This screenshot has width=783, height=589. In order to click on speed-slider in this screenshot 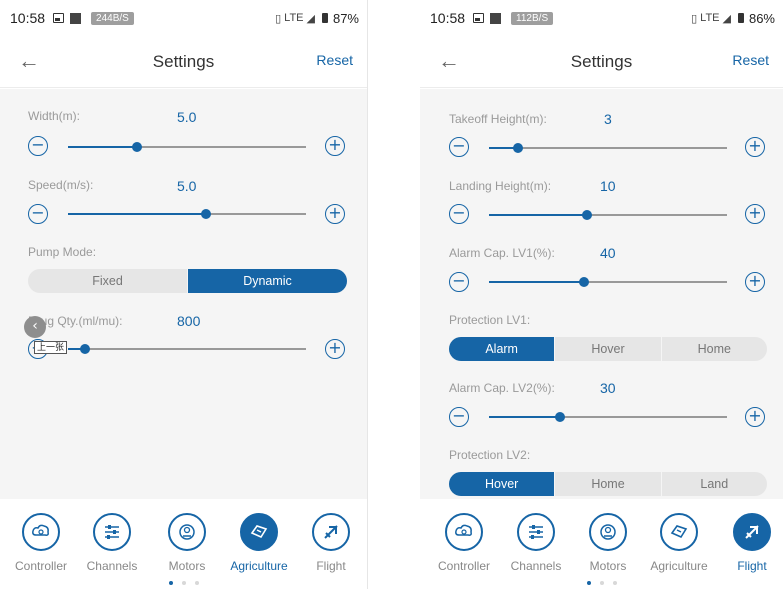, I will do `click(187, 214)`.